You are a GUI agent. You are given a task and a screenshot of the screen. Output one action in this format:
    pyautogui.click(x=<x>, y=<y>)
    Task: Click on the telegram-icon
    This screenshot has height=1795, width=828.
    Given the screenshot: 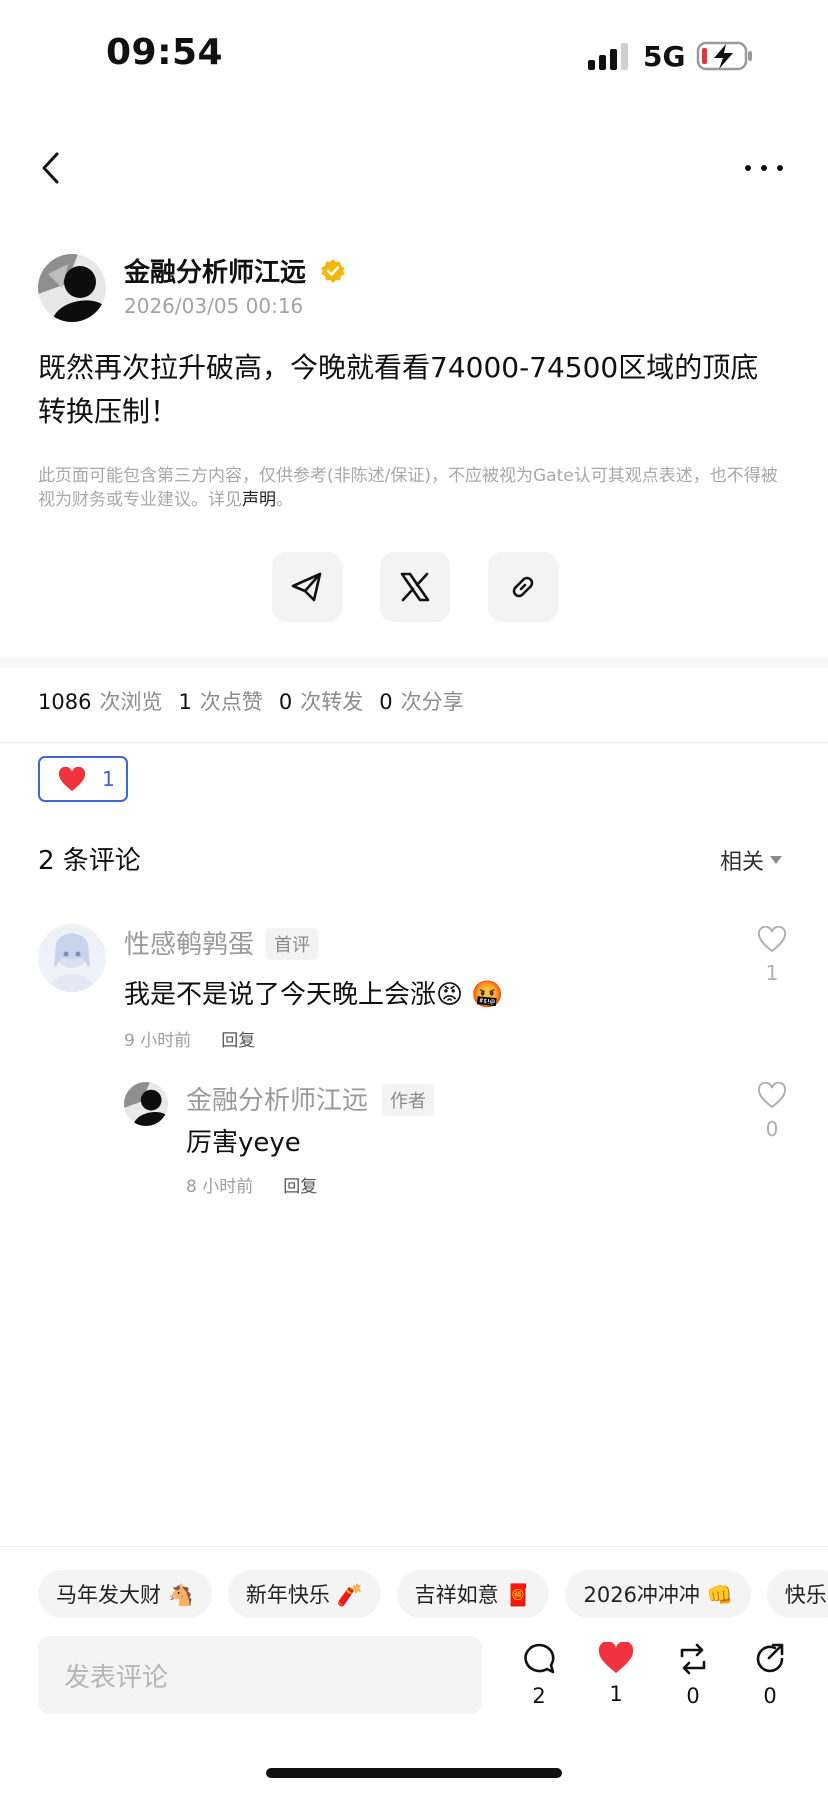 What is the action you would take?
    pyautogui.click(x=306, y=587)
    